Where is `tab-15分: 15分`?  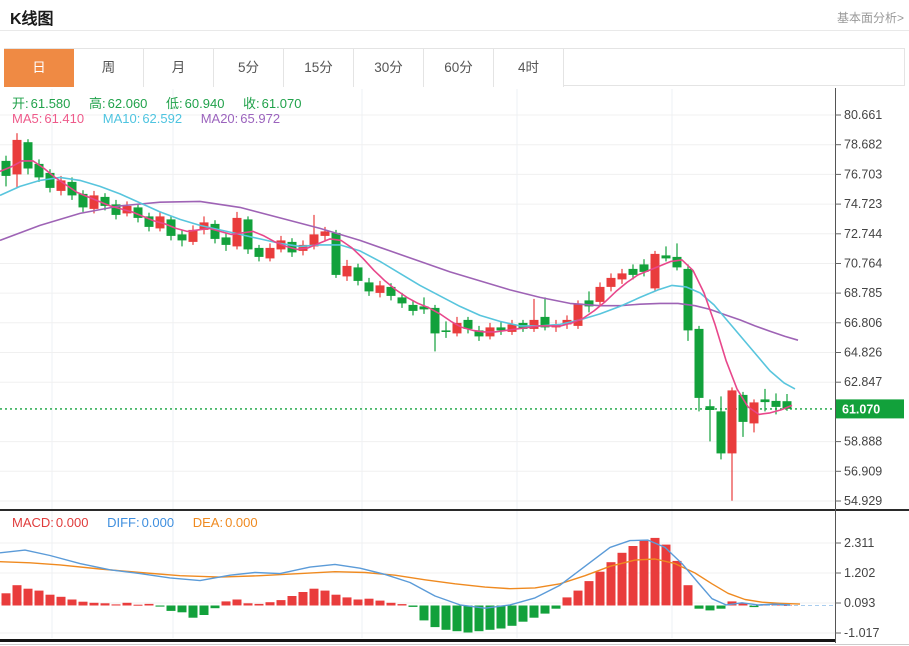 tab-15分: 15分 is located at coordinates (319, 68).